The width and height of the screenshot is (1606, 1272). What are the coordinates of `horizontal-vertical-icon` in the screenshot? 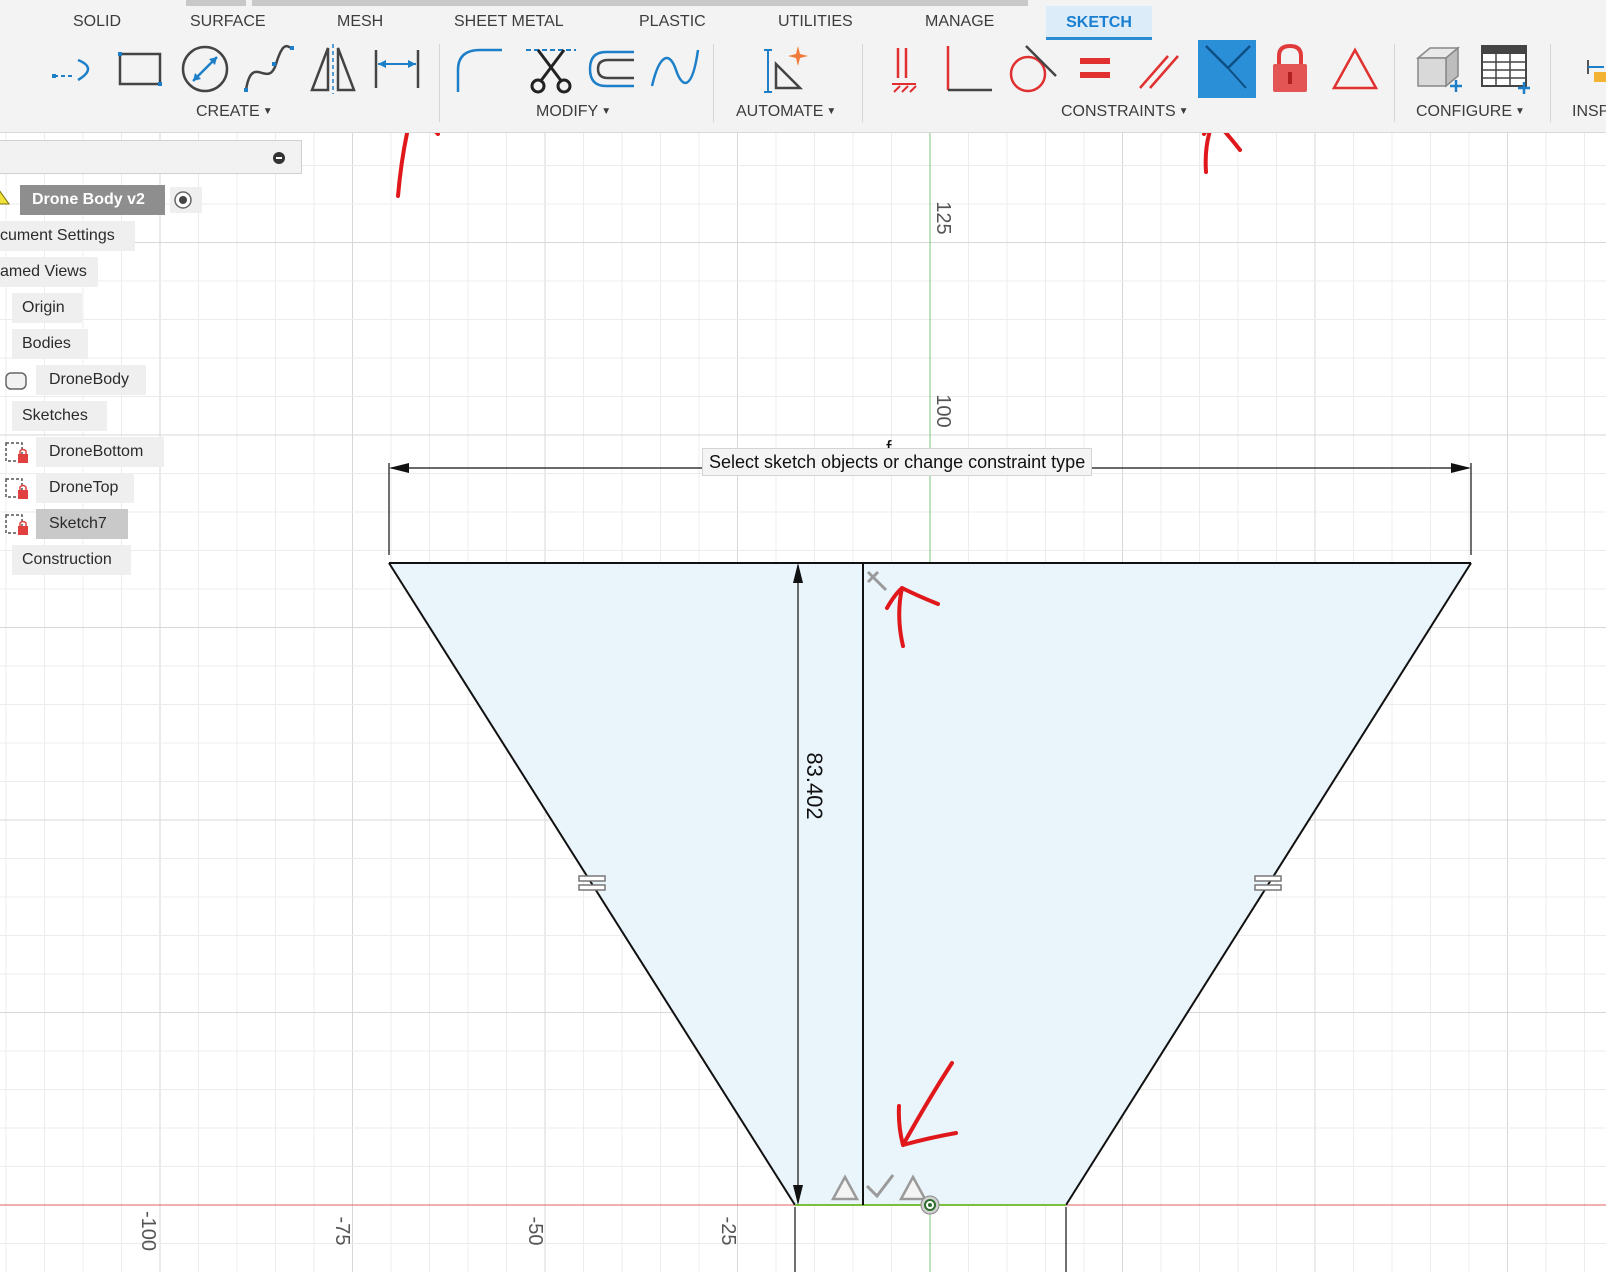 It's located at (903, 69).